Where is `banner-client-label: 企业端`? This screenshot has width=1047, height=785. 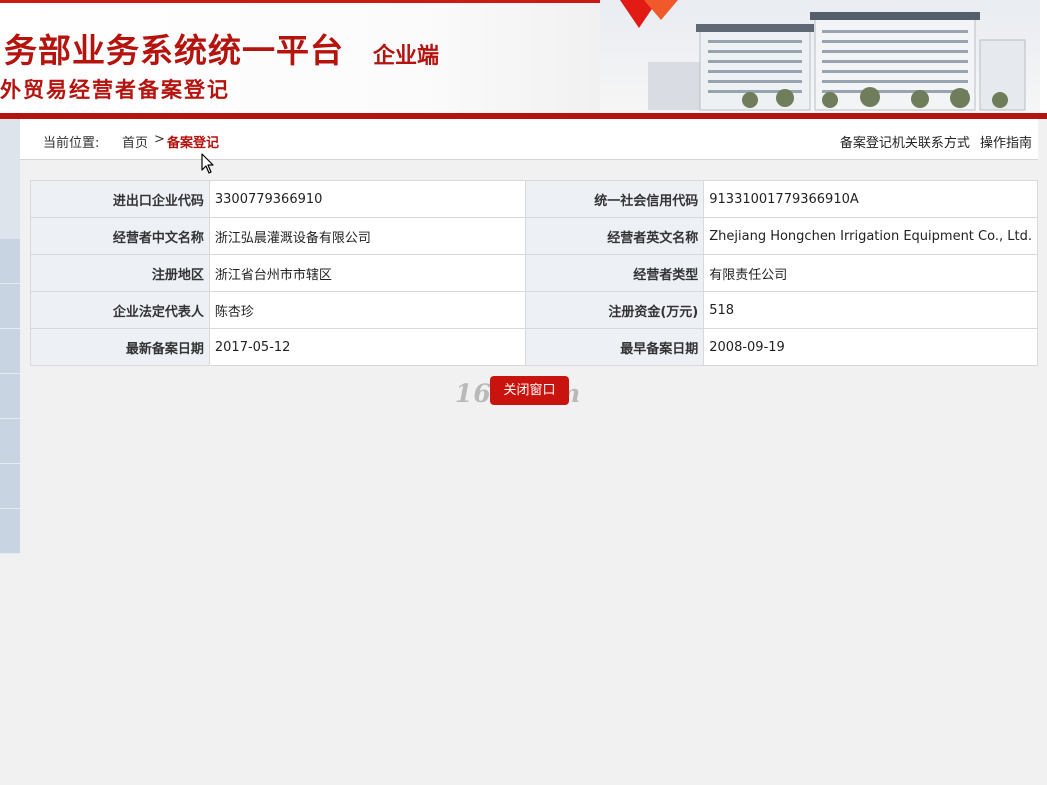 banner-client-label: 企业端 is located at coordinates (406, 56).